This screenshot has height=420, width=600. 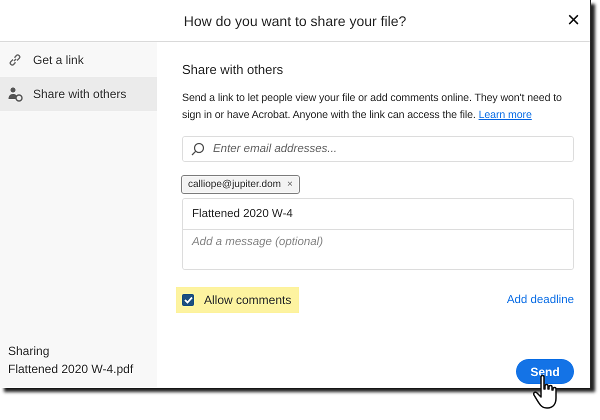 I want to click on description-text: Send a link to let people view your file or add comments online. They won't need to sign in or have Acrobat. Anyone with the link can access the file. Learn more, so click(x=372, y=107).